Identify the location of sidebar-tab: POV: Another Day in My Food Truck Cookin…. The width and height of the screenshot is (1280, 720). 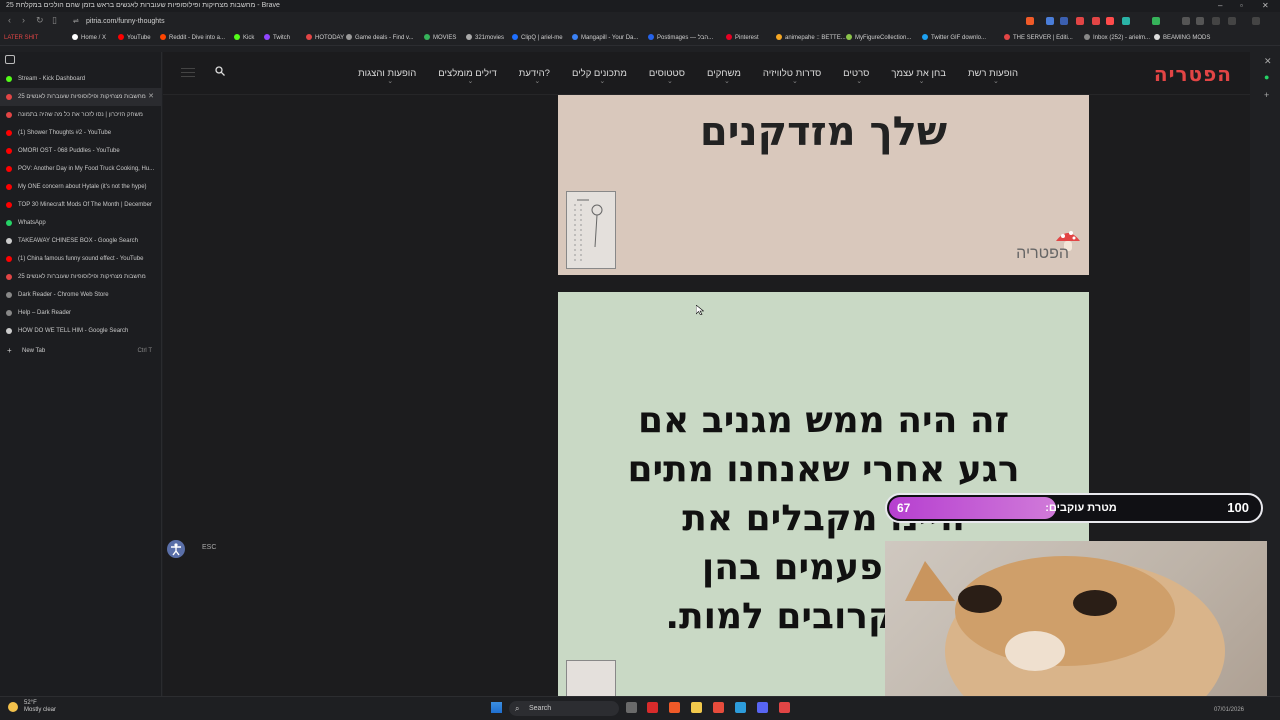
(81, 169).